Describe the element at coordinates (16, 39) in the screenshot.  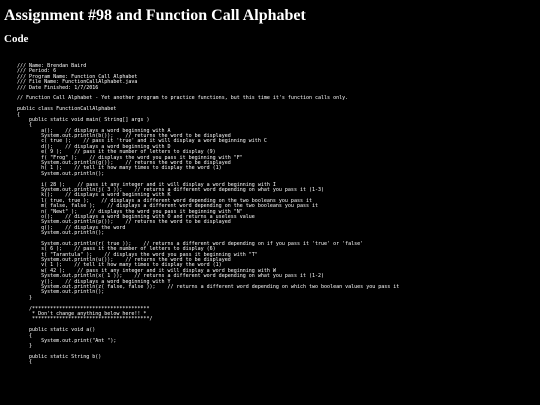
I see `code-section-heading: Code` at that location.